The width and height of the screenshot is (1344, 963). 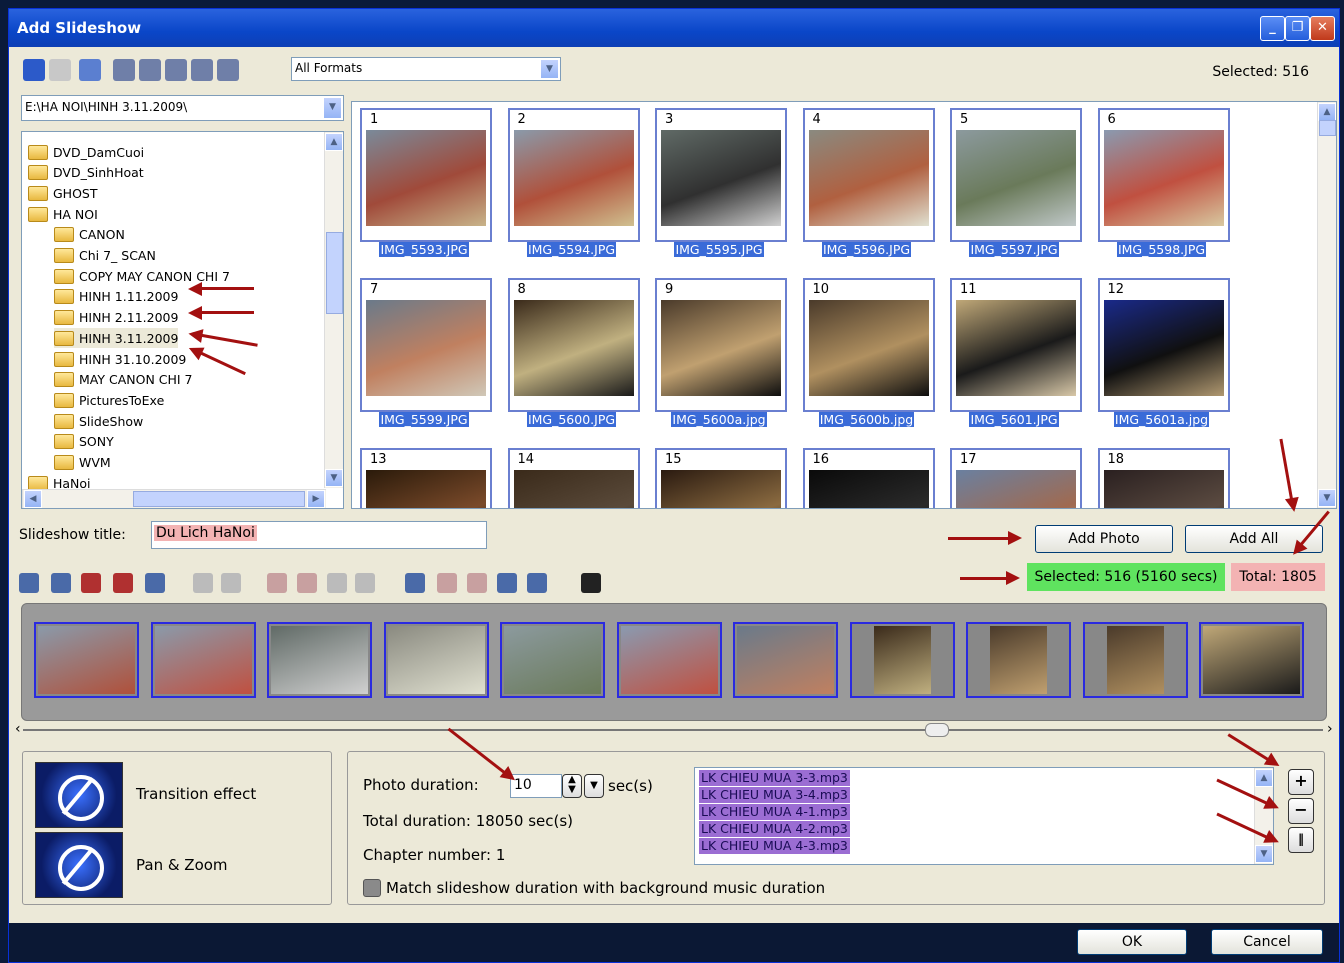 I want to click on photo-thumbnail: 9, so click(x=721, y=345).